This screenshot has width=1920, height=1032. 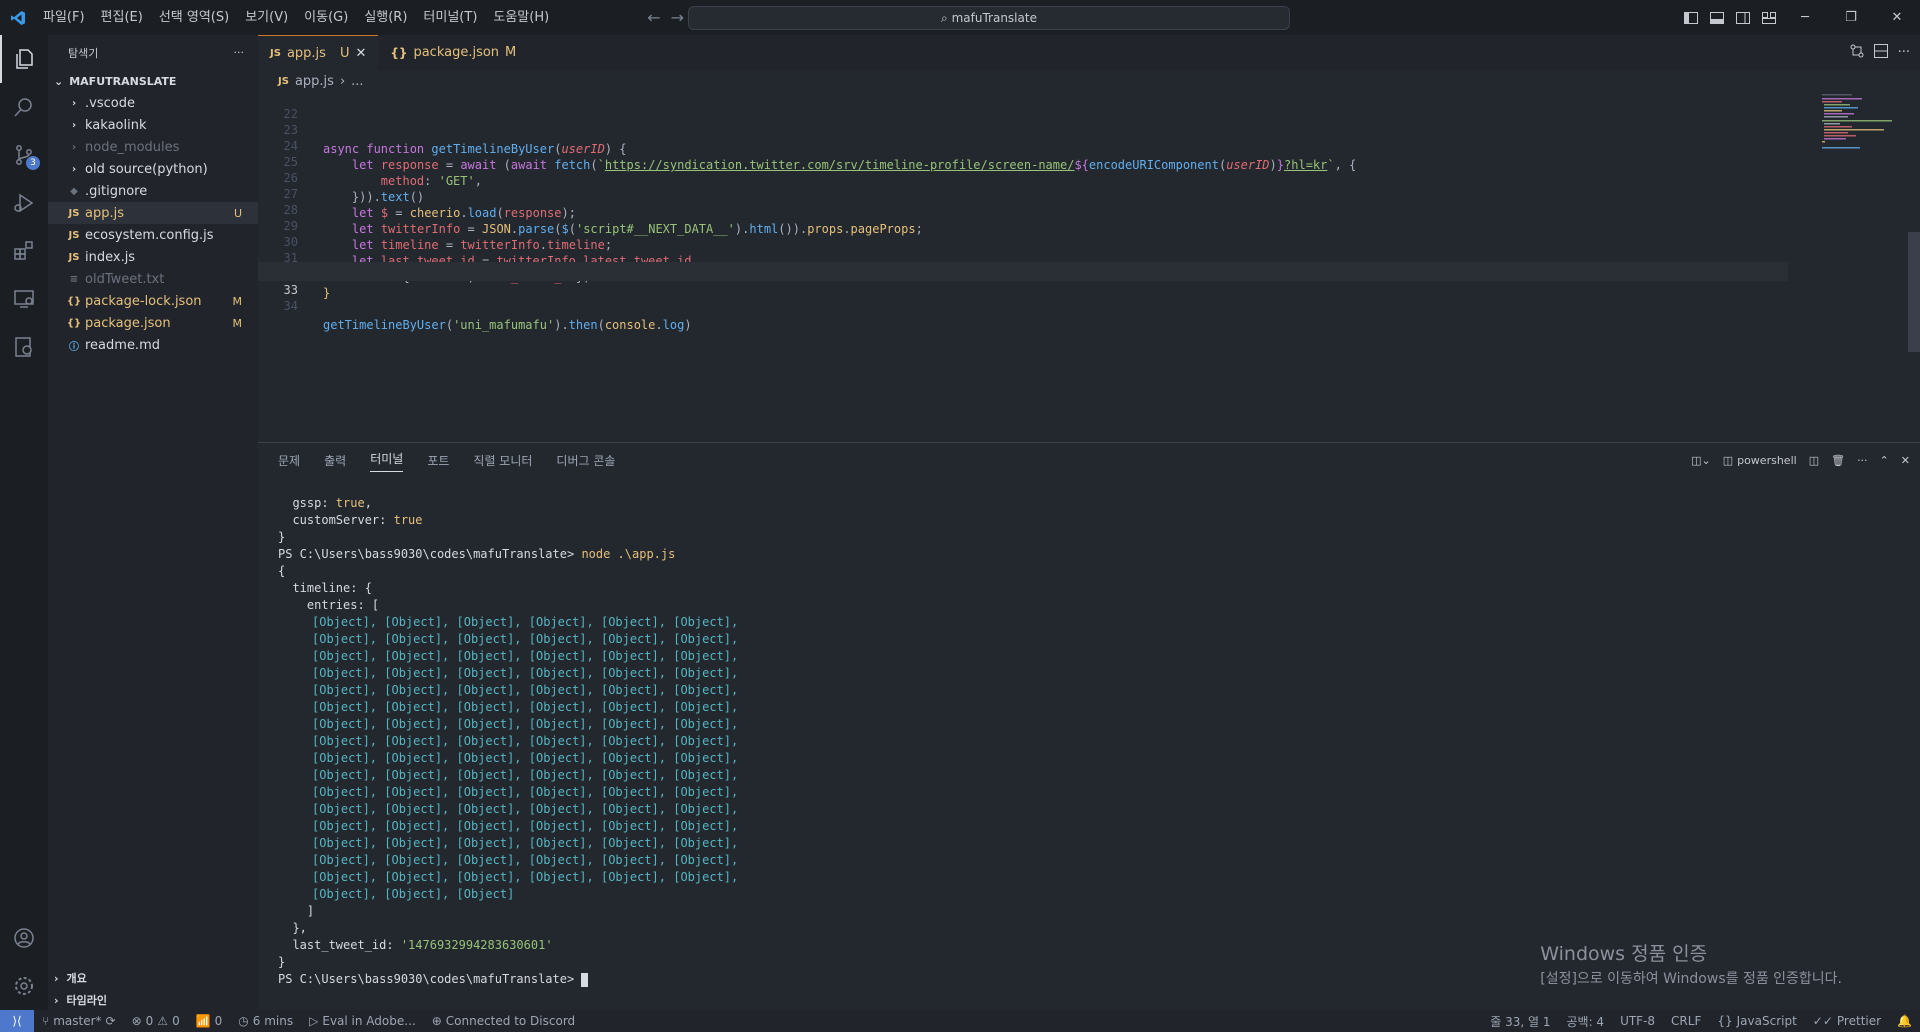 I want to click on language-mode: {} JavaScript, so click(x=1756, y=1021).